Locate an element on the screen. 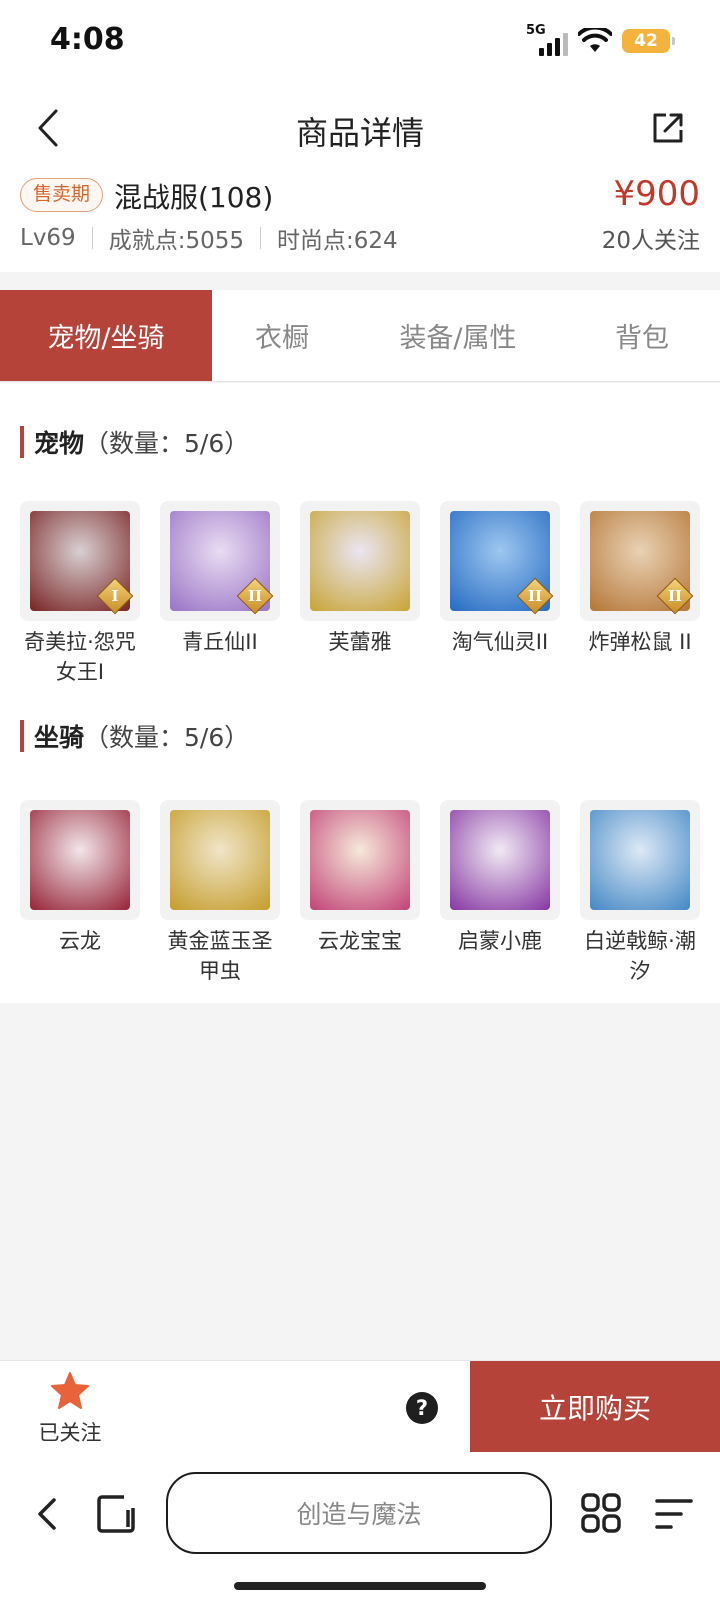  battery-icon: 42 is located at coordinates (648, 41).